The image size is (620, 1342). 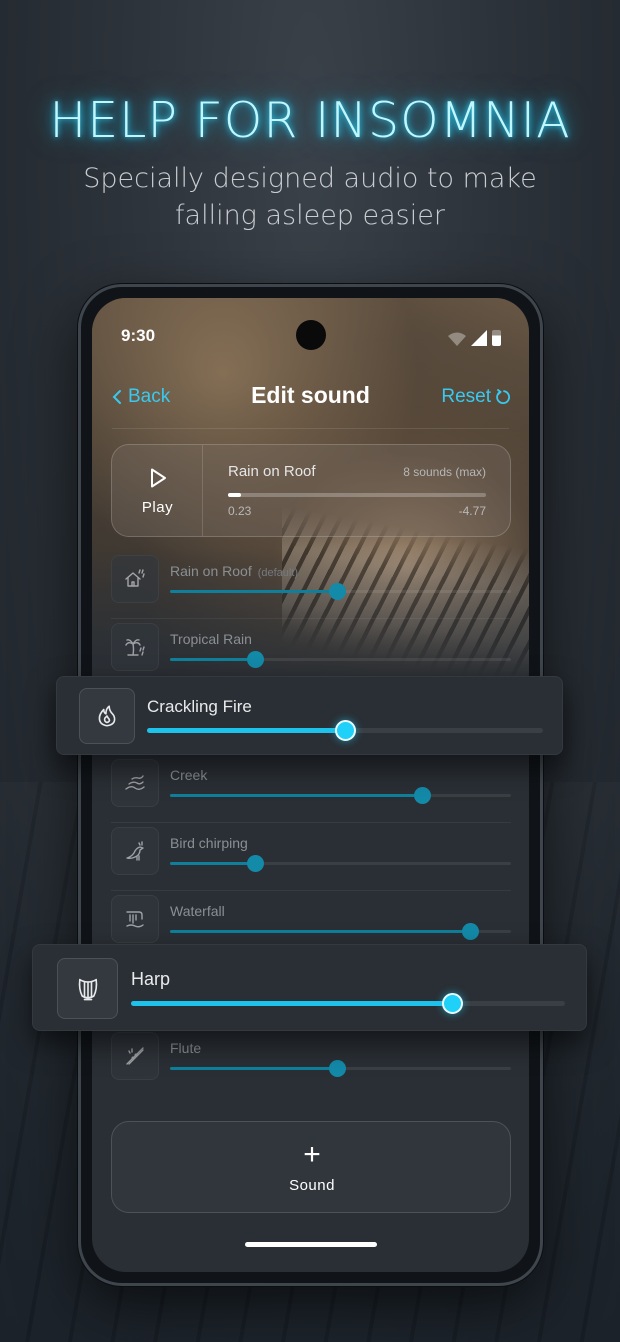 What do you see at coordinates (158, 478) in the screenshot?
I see `play-icon` at bounding box center [158, 478].